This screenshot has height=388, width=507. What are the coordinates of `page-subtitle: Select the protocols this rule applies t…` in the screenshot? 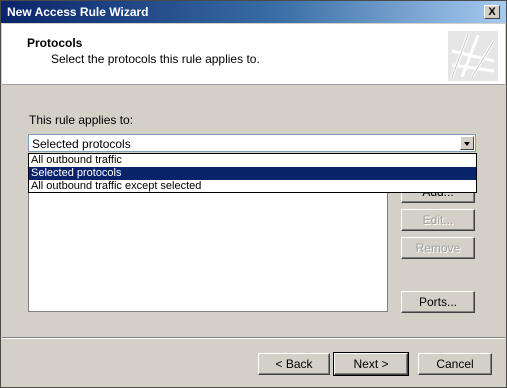 It's located at (155, 59).